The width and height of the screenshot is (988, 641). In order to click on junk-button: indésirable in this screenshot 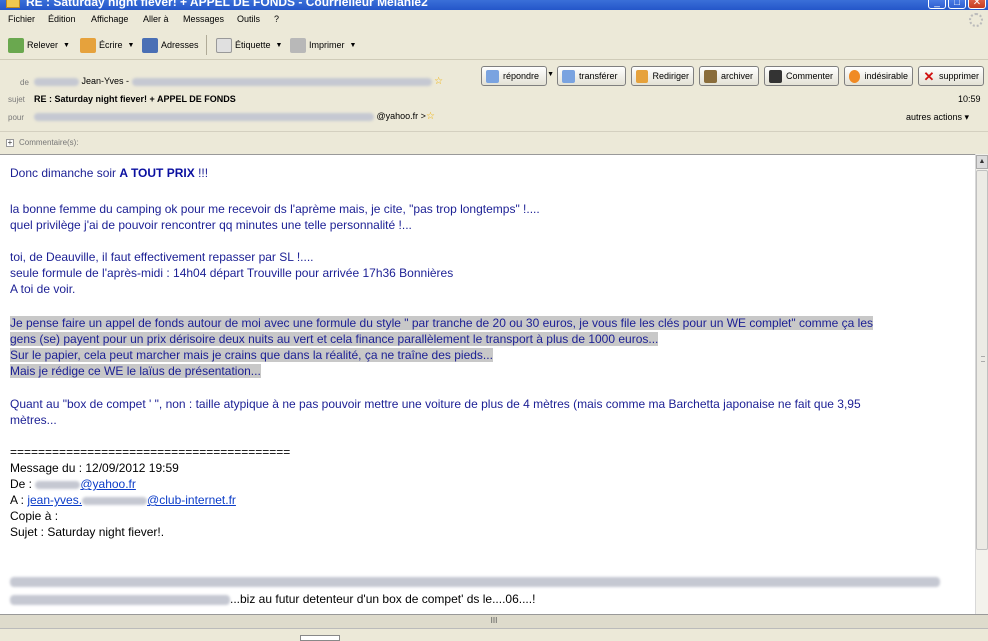, I will do `click(878, 76)`.